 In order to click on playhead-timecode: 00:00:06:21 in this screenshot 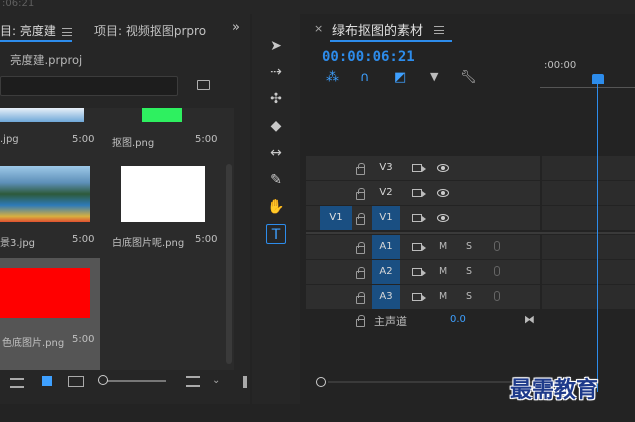, I will do `click(368, 57)`.